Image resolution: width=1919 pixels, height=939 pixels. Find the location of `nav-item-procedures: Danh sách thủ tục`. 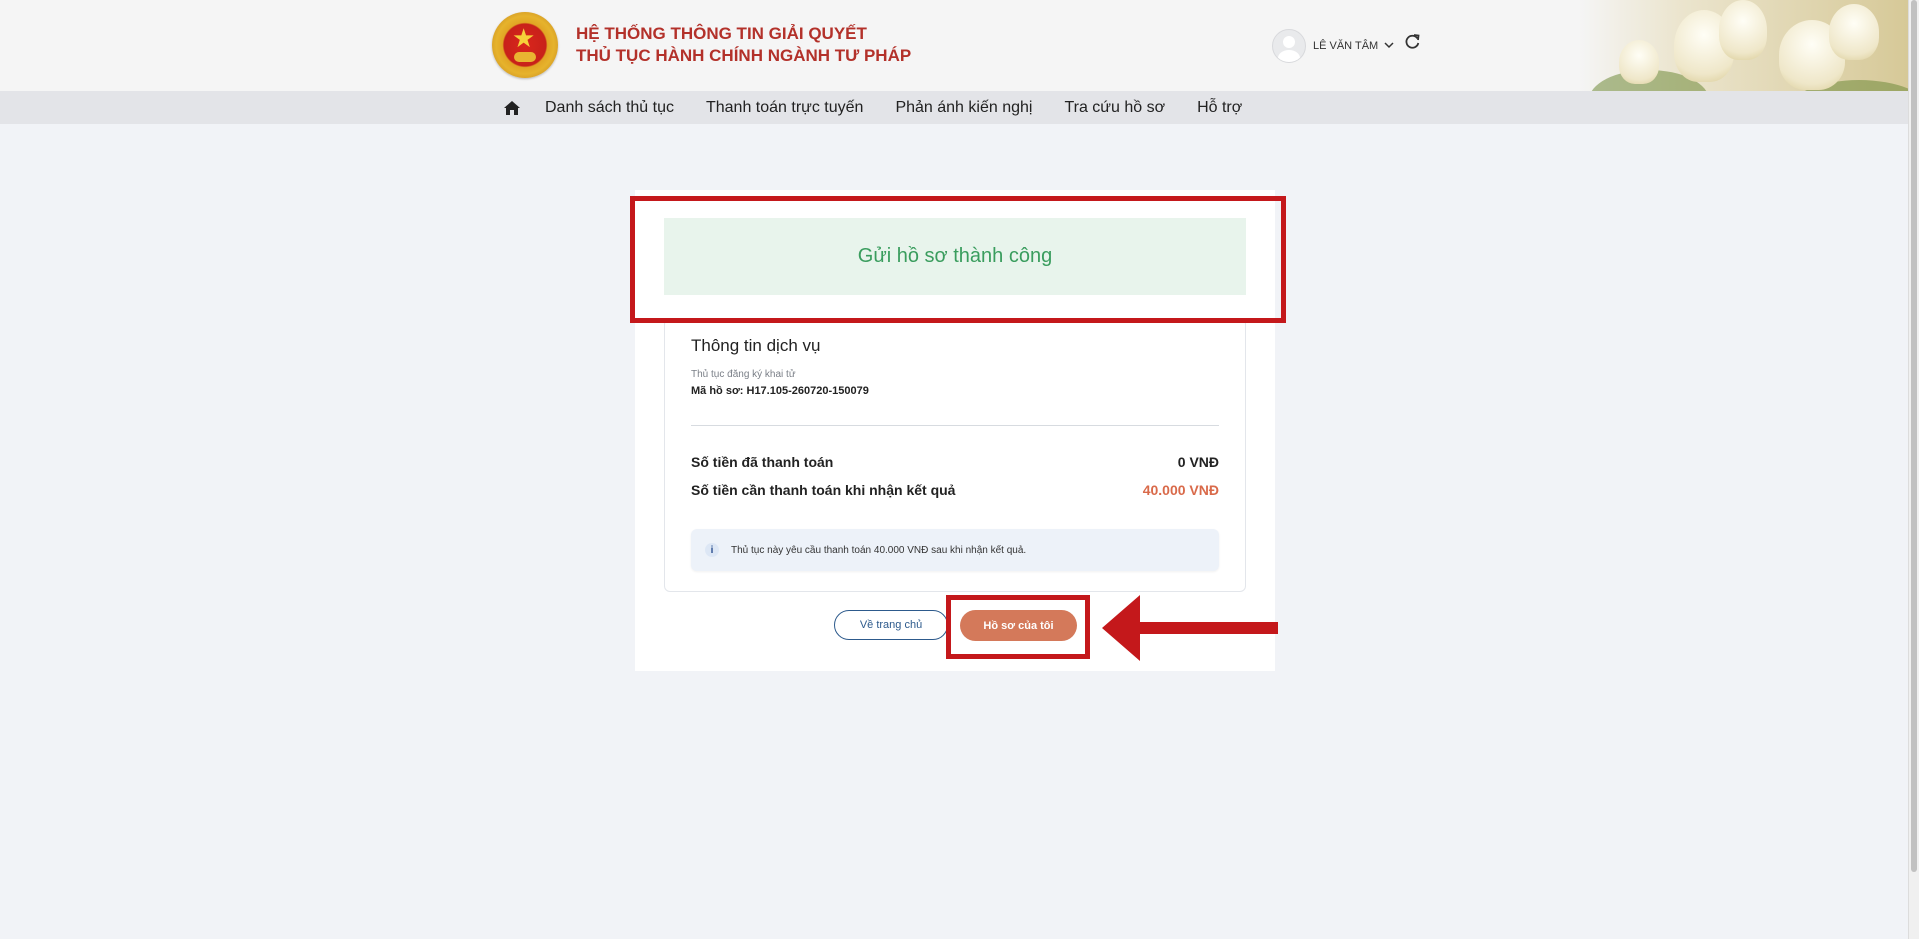

nav-item-procedures: Danh sách thủ tục is located at coordinates (609, 108).